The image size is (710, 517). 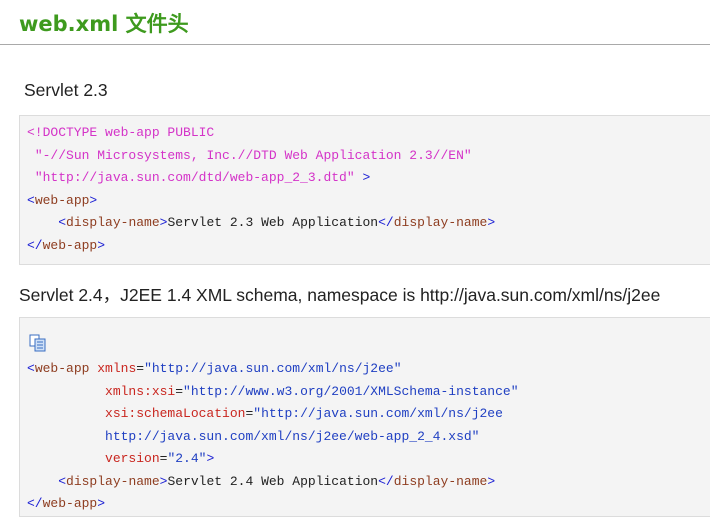 What do you see at coordinates (104, 24) in the screenshot?
I see `page-title: web.xml 文件头` at bounding box center [104, 24].